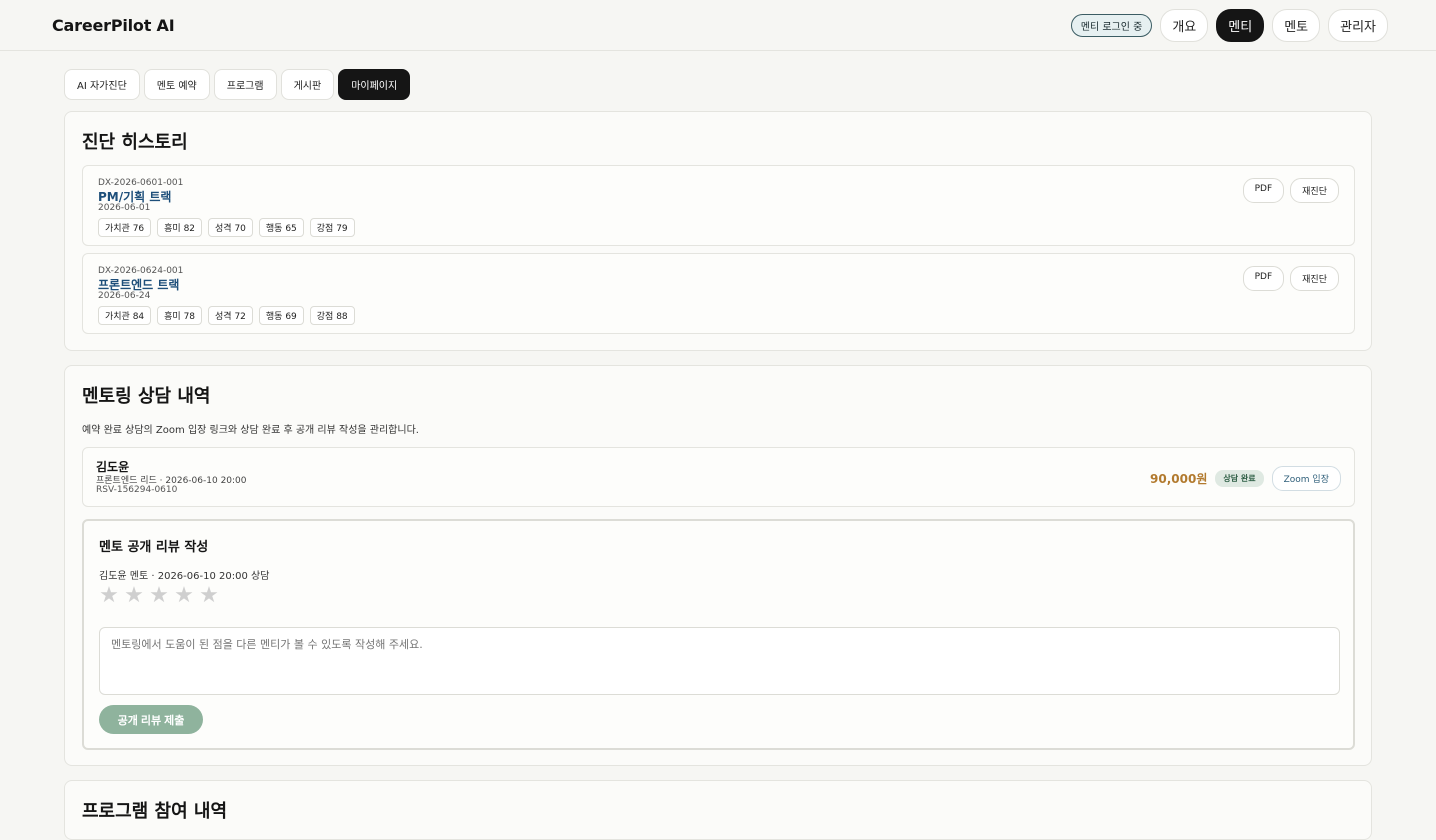 The height and width of the screenshot is (840, 1436). What do you see at coordinates (180, 227) in the screenshot?
I see `score-chip-interest: 흥미 82` at bounding box center [180, 227].